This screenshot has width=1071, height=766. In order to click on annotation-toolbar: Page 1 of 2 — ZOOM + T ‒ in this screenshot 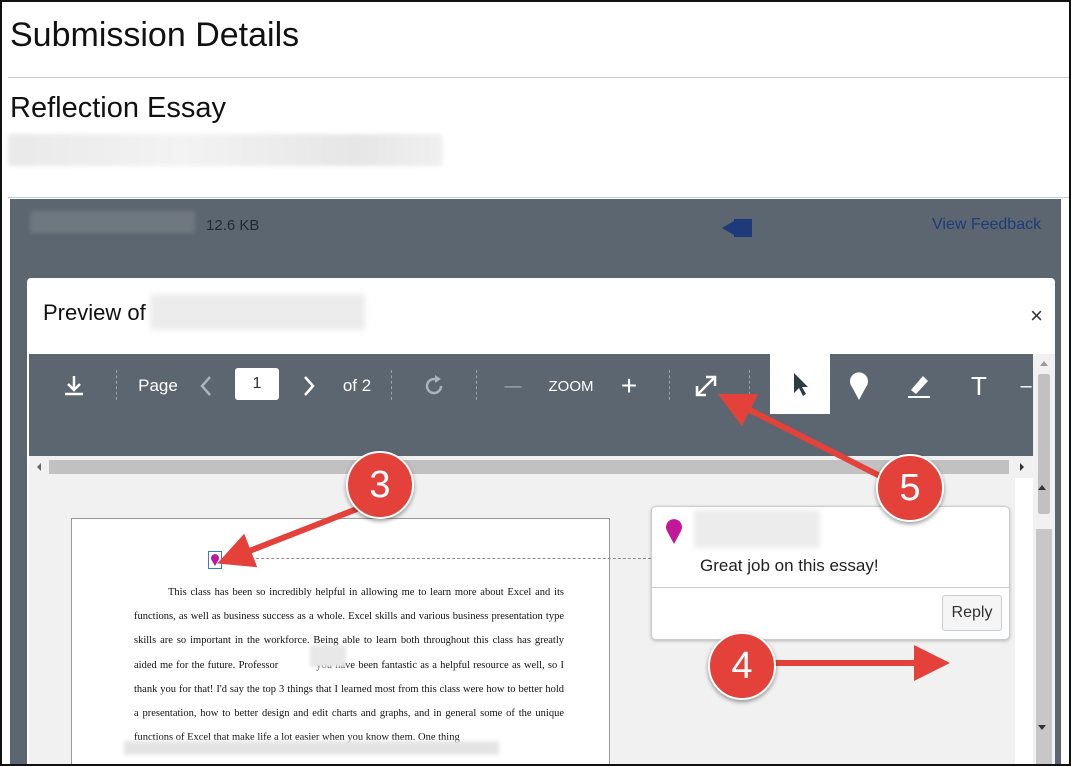, I will do `click(531, 405)`.